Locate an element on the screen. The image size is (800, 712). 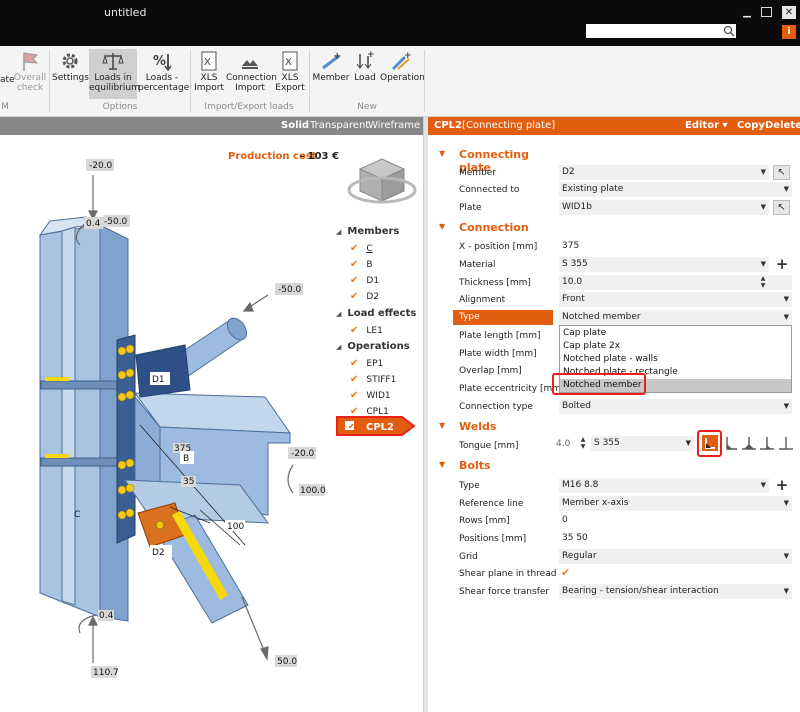
tree-group-operations: ◢ Operations is located at coordinates (373, 346).